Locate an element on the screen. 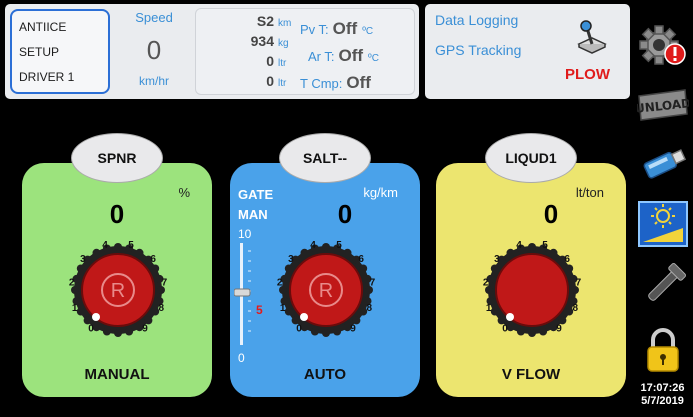 The width and height of the screenshot is (693, 417). salt-dial-letter: R is located at coordinates (326, 291).